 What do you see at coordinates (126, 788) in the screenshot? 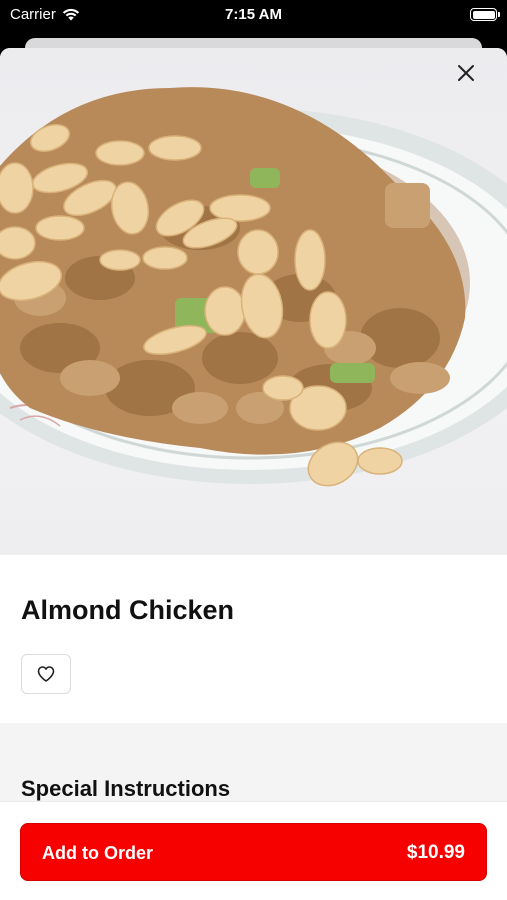
I see `special-instructions-title: Special Instructions` at bounding box center [126, 788].